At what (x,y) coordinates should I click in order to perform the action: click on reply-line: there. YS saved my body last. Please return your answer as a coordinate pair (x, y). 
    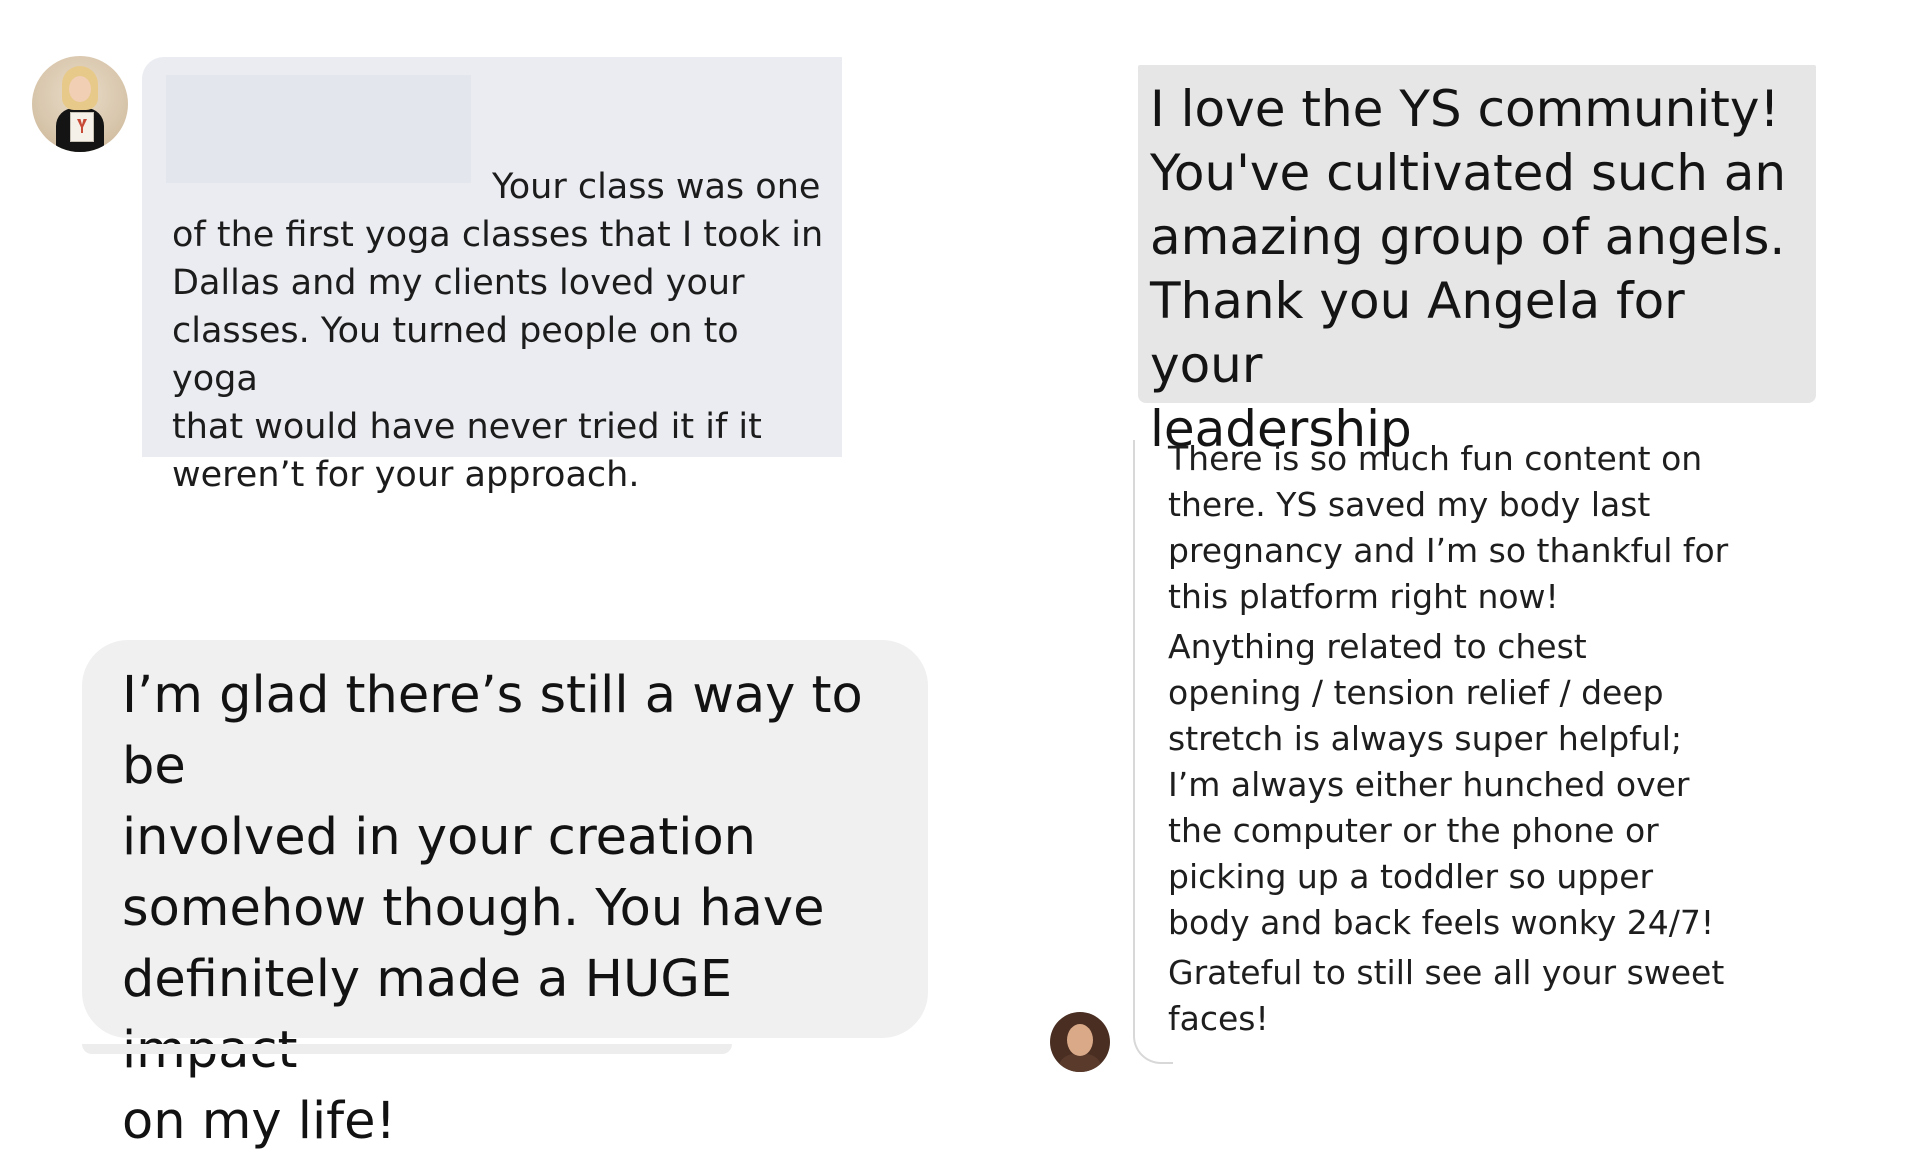
    Looking at the image, I should click on (1409, 504).